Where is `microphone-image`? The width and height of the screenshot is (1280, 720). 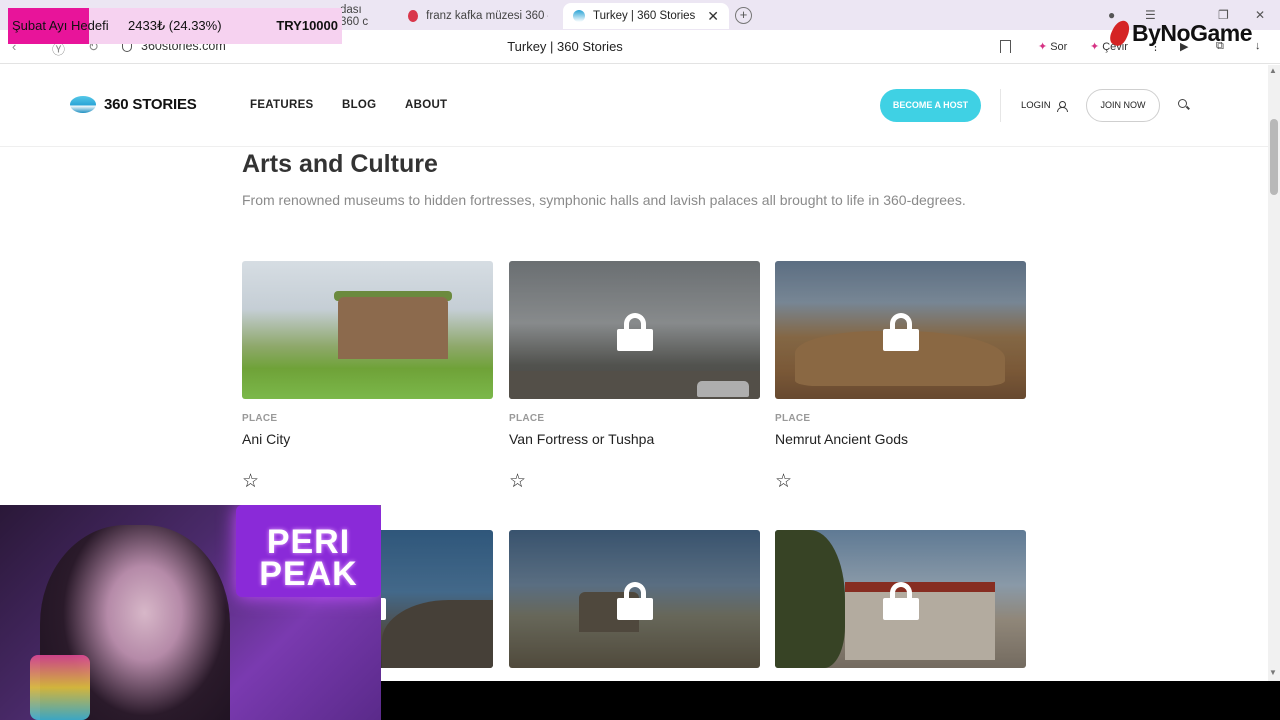 microphone-image is located at coordinates (60, 687).